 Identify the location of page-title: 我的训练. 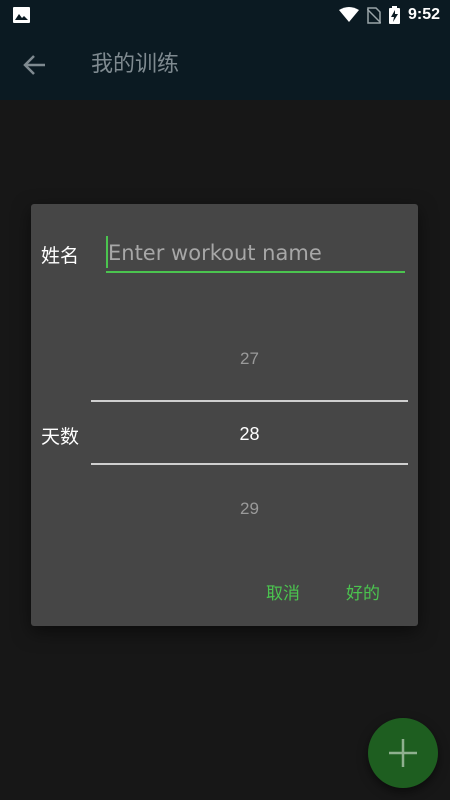
(135, 64).